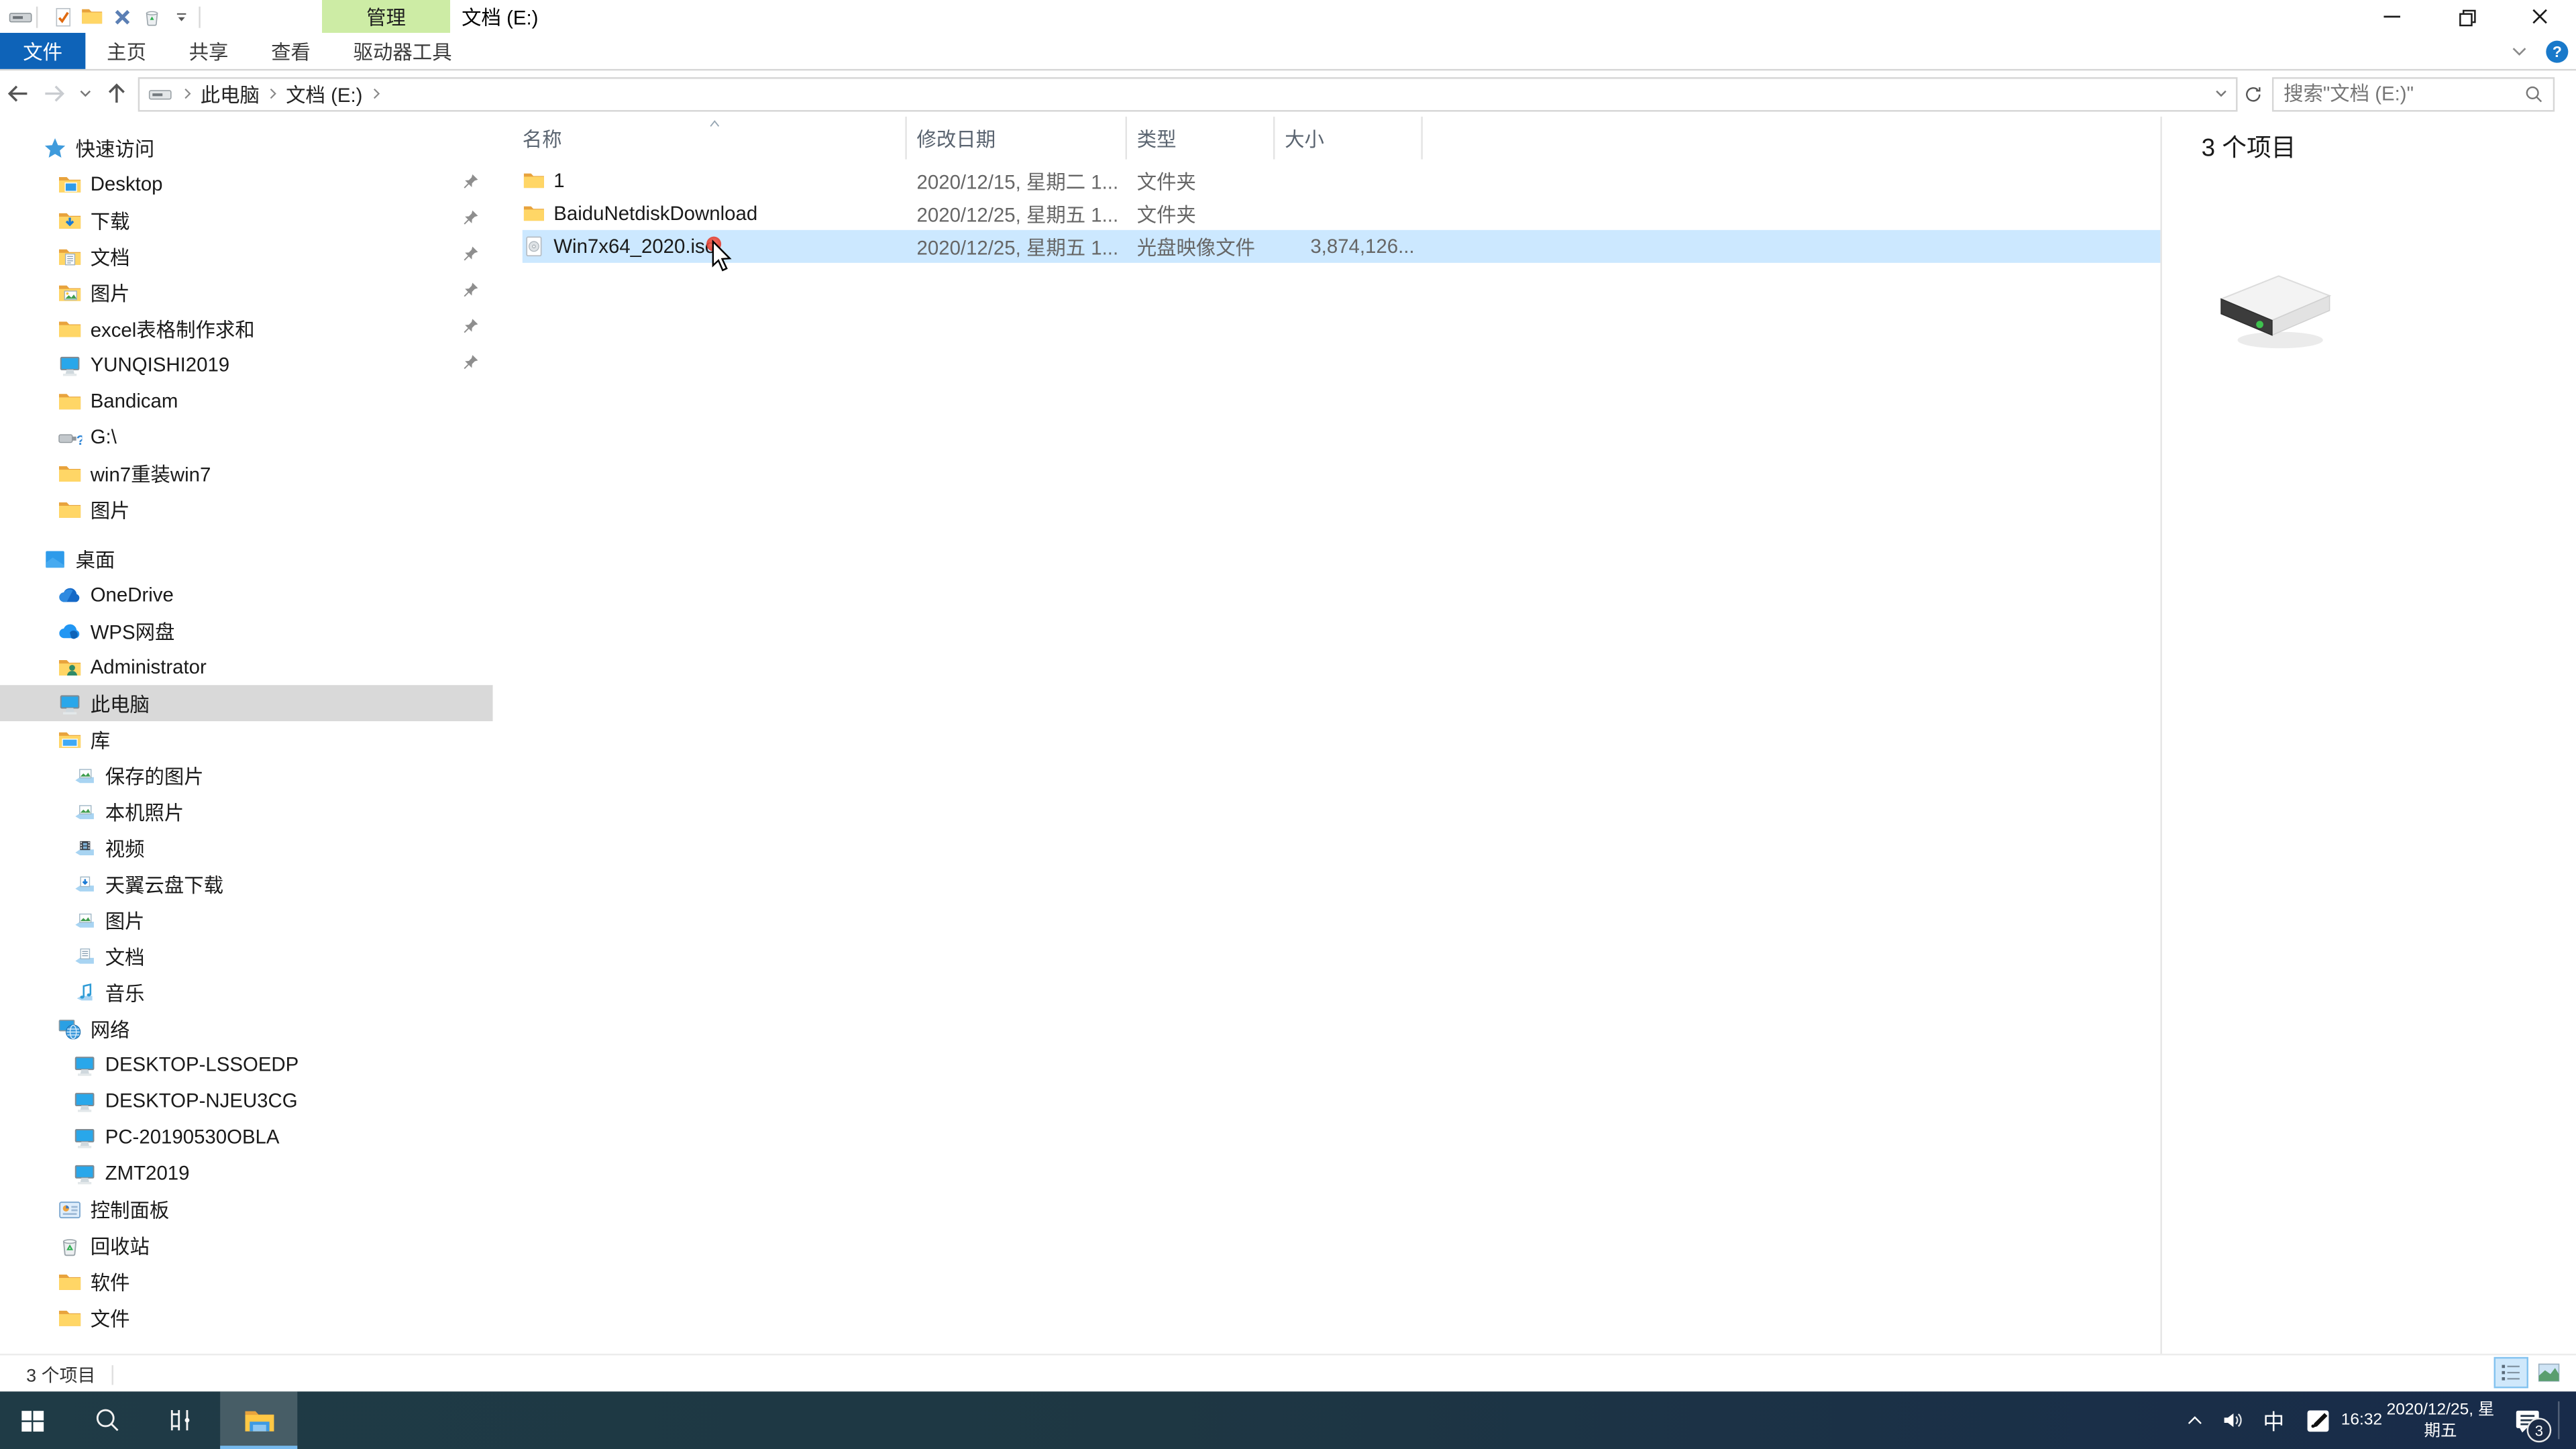 The height and width of the screenshot is (1449, 2576). Describe the element at coordinates (110, 1318) in the screenshot. I see `sidebar-item-label: 文件` at that location.